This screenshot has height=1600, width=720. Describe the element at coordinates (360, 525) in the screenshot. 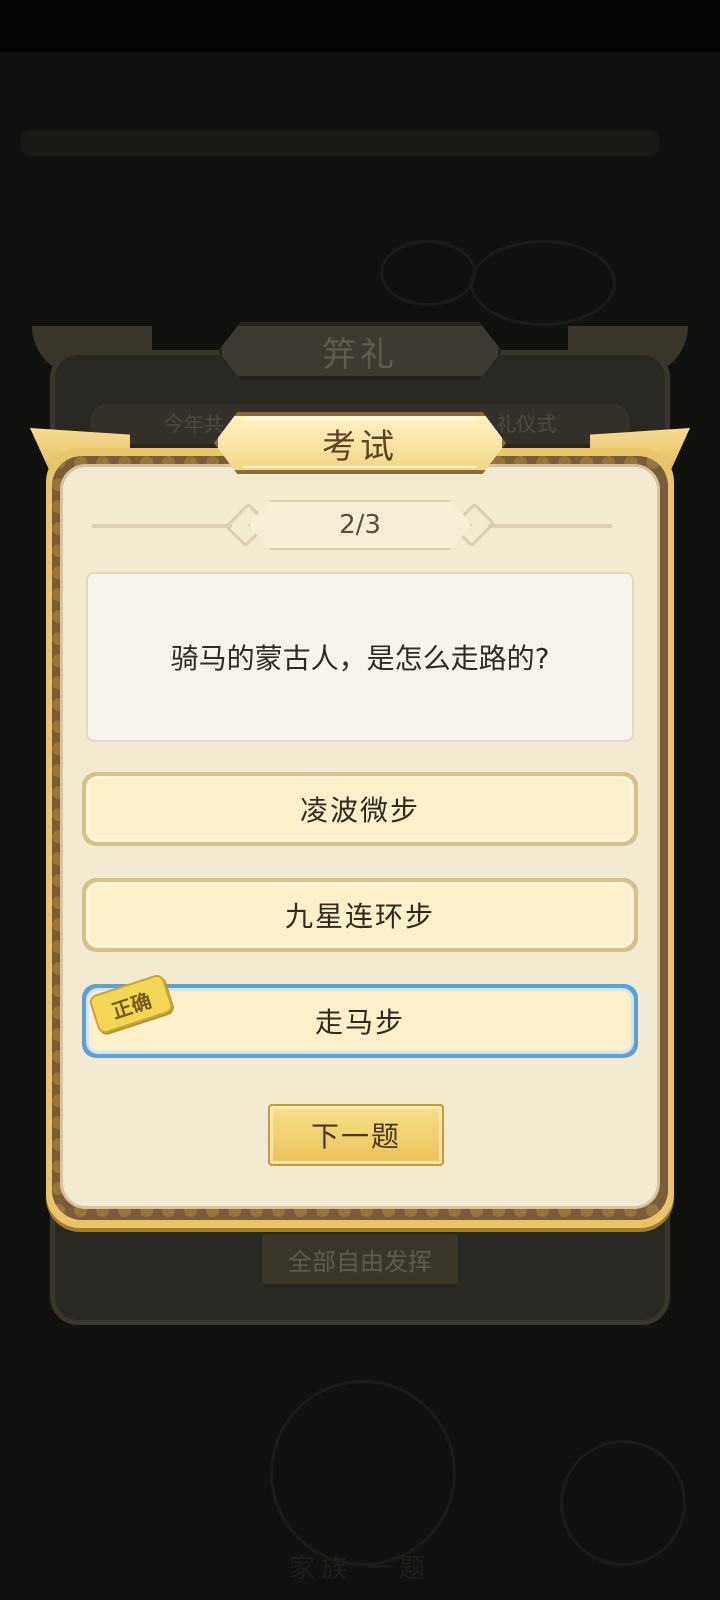

I see `question-progress: 2/3` at that location.